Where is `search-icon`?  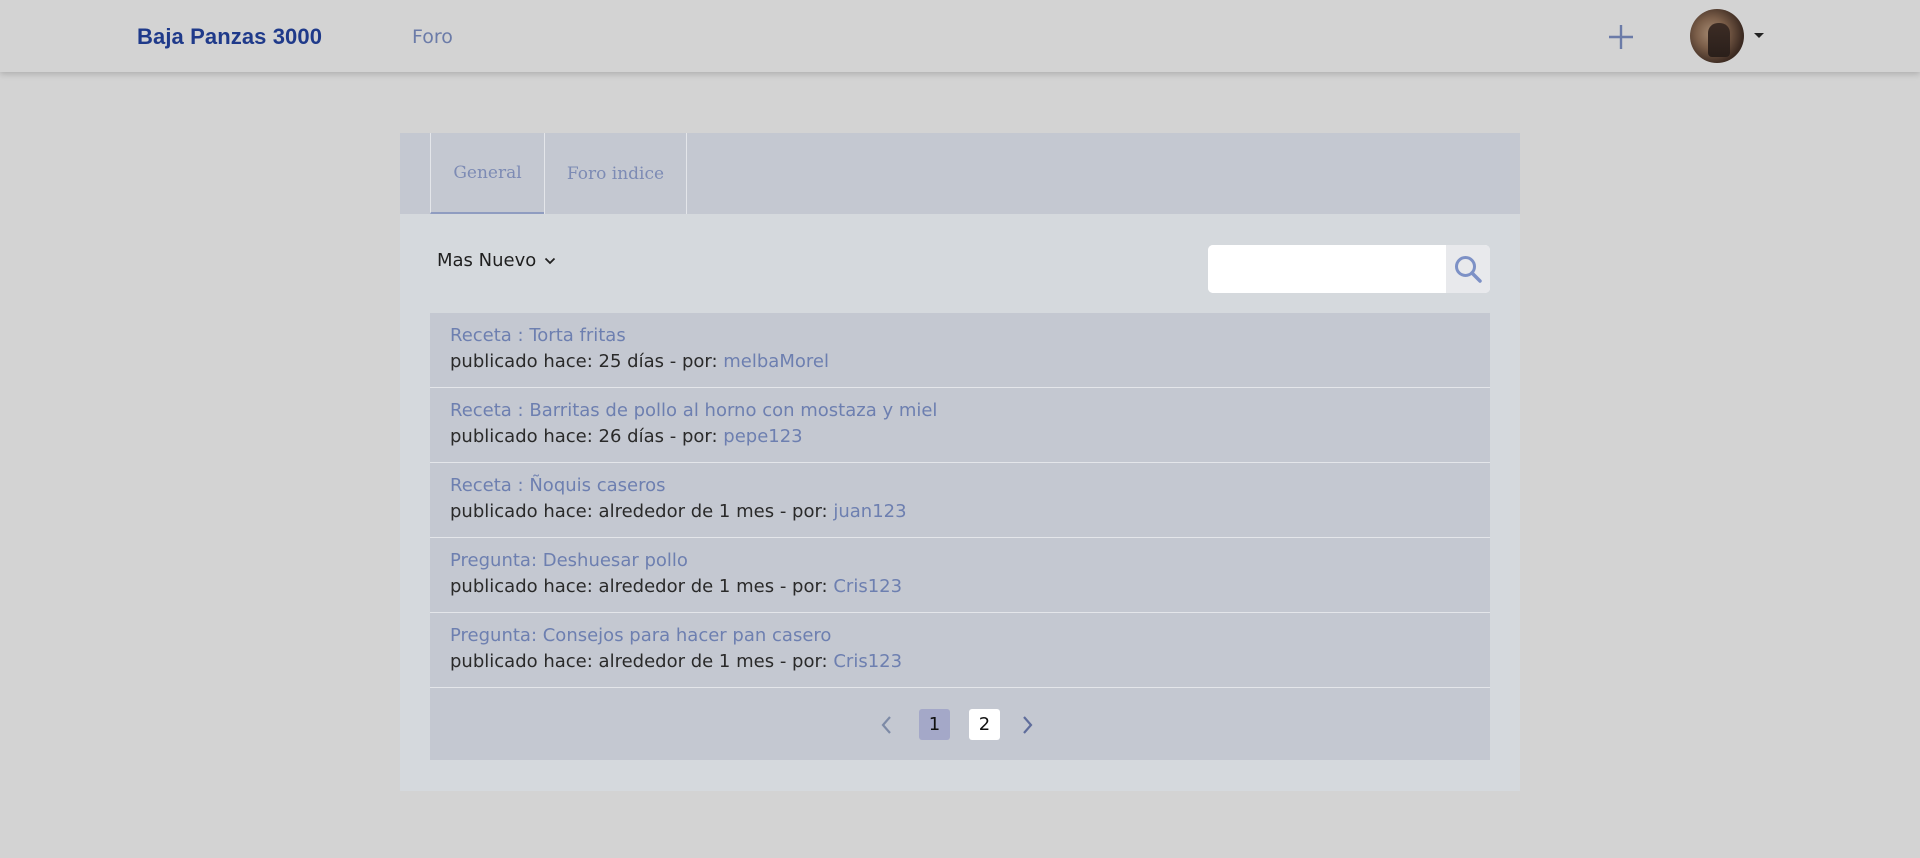 search-icon is located at coordinates (1468, 269).